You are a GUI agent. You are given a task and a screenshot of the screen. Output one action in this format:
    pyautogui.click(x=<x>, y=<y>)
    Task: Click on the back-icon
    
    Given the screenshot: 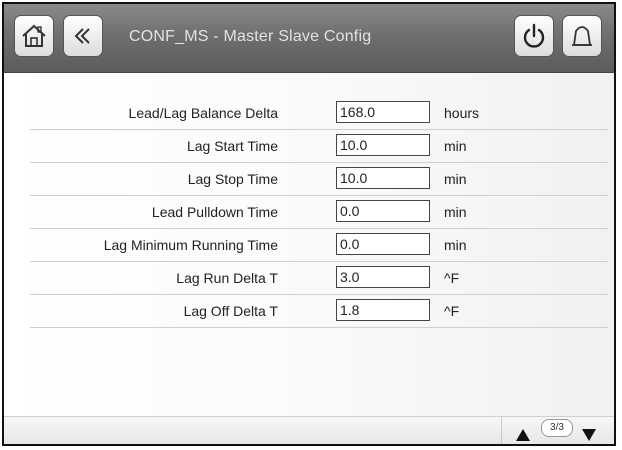 What is the action you would take?
    pyautogui.click(x=83, y=36)
    